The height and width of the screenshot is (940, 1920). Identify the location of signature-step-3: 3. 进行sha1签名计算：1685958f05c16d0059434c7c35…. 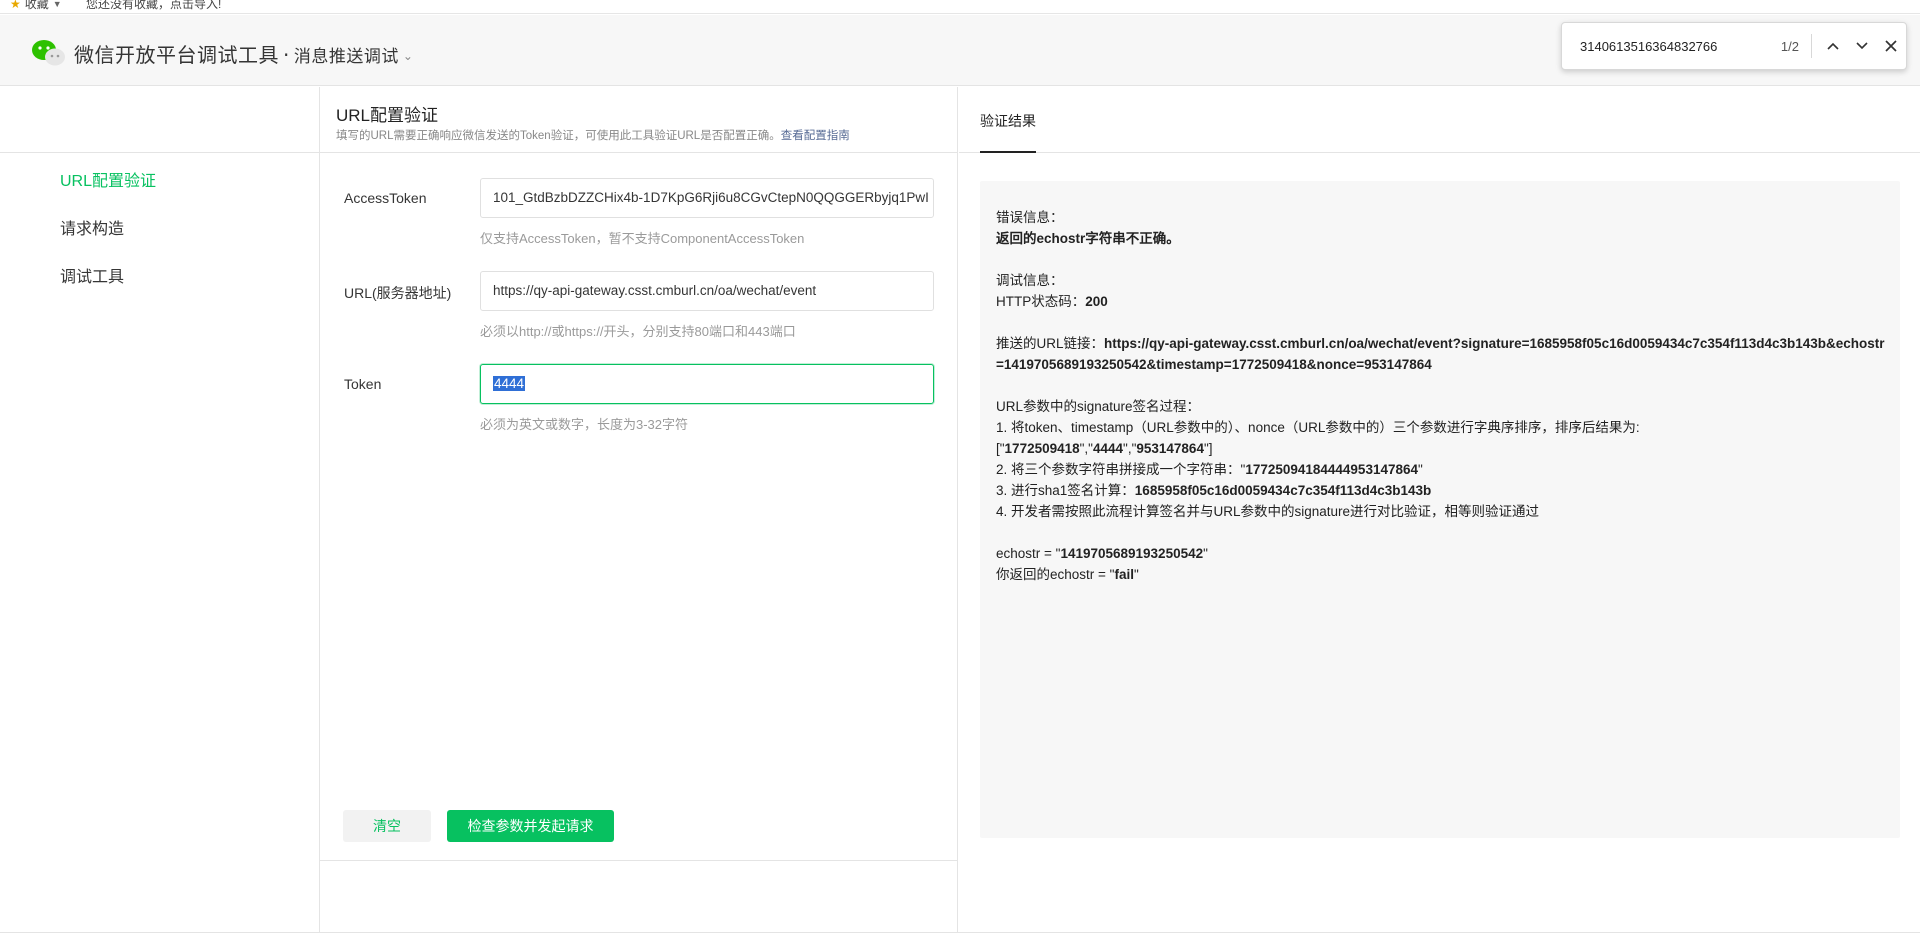
(1214, 490).